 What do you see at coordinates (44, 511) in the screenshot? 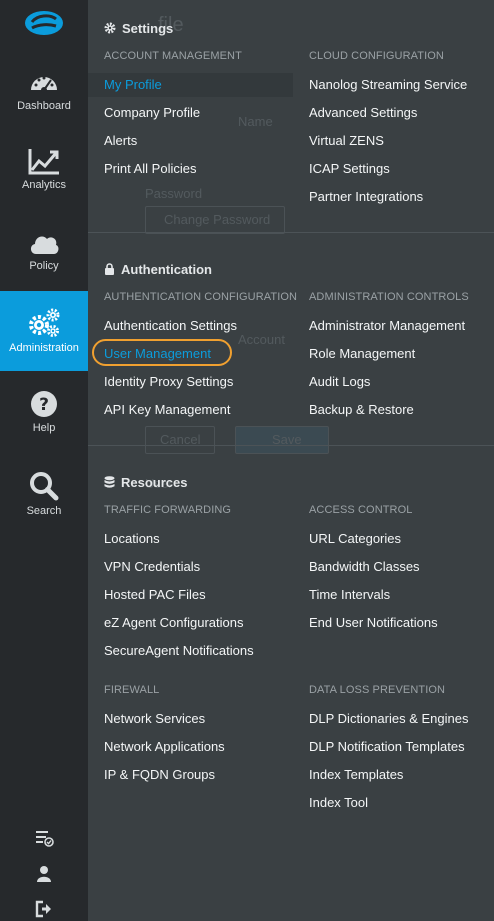
I see `nav-search-label: Search` at bounding box center [44, 511].